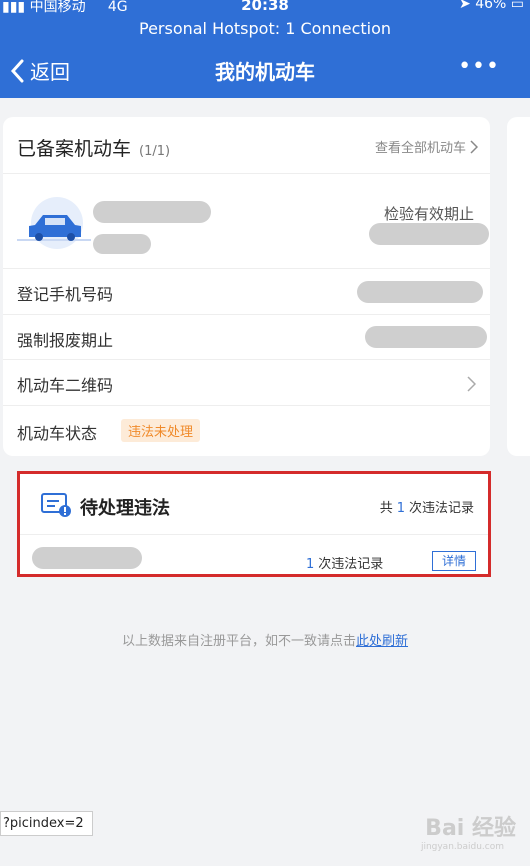  What do you see at coordinates (254, 524) in the screenshot?
I see `pending-violation-card: 待处理违法 共 1 次违法记录 1 次违法记录 详情` at bounding box center [254, 524].